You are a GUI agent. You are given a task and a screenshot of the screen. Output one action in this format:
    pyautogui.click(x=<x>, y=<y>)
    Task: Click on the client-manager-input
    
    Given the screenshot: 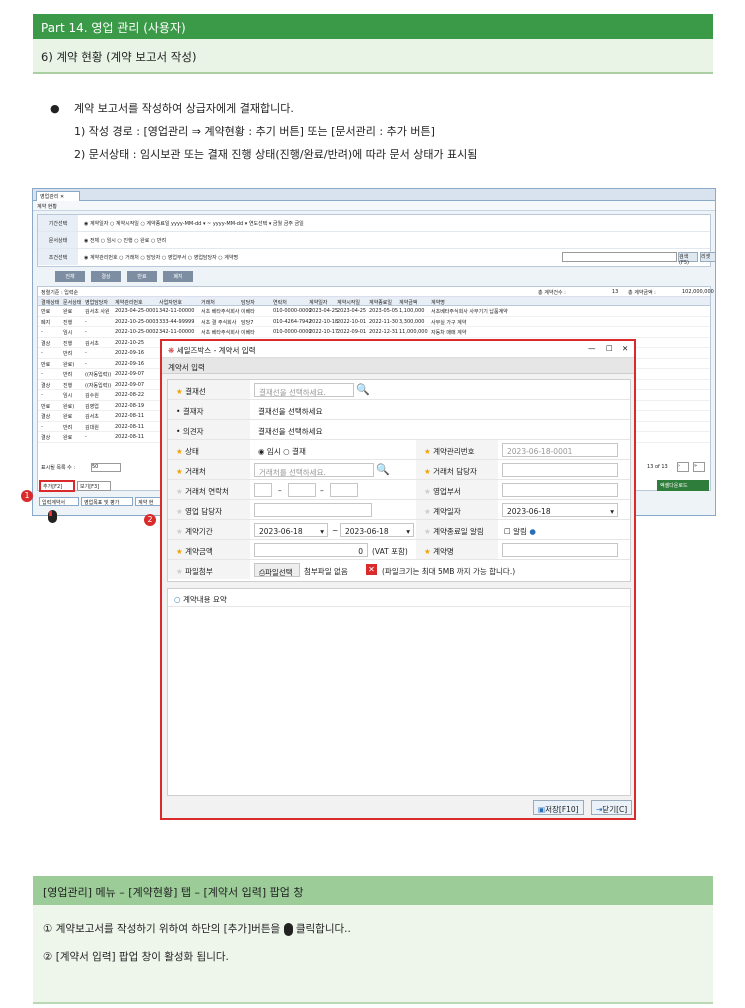 What is the action you would take?
    pyautogui.click(x=560, y=470)
    